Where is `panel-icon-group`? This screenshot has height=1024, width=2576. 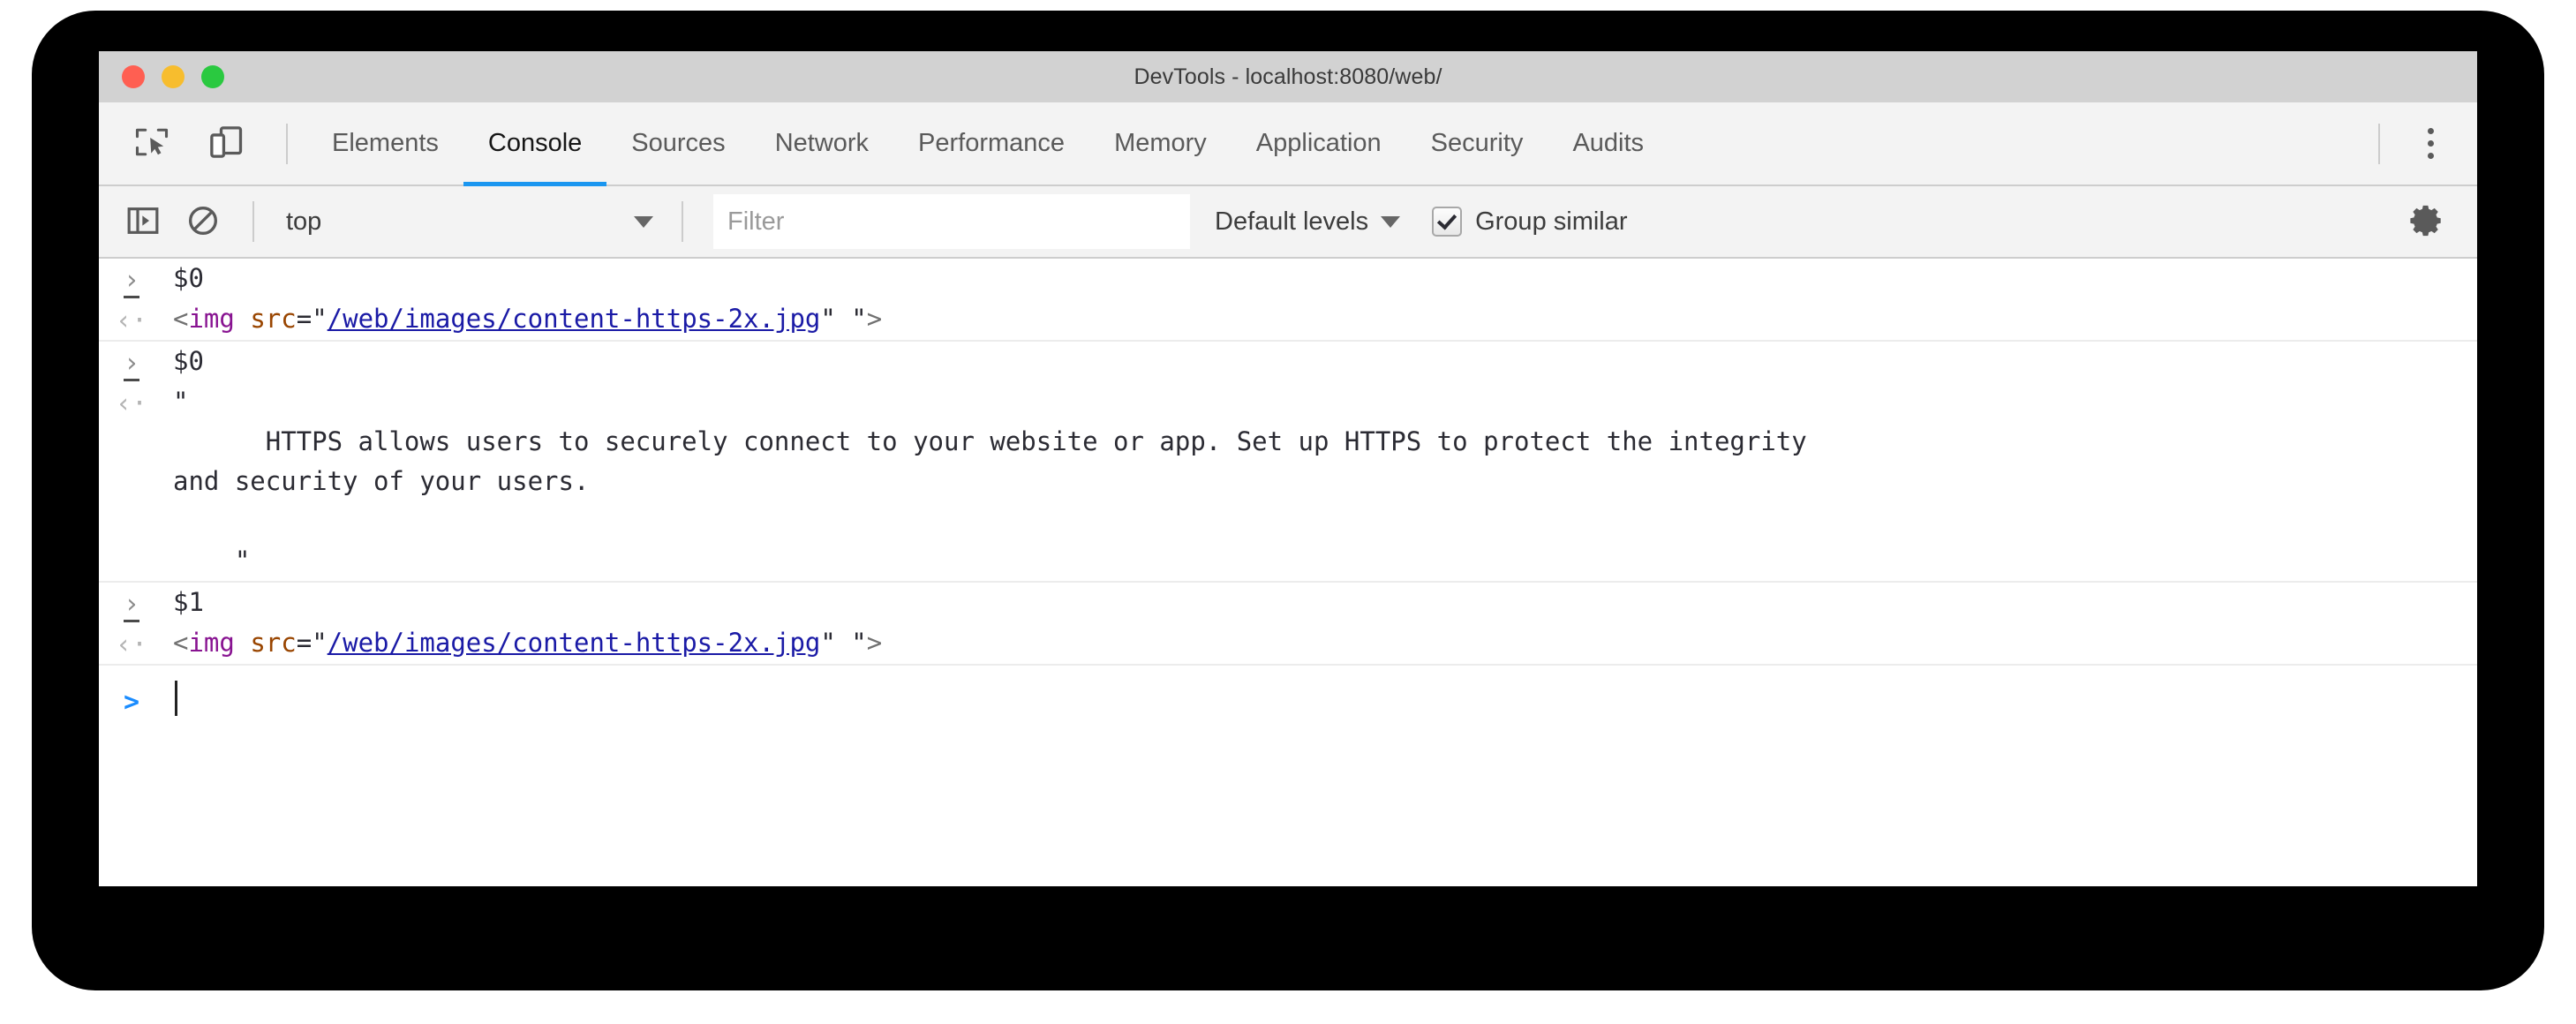
panel-icon-group is located at coordinates (203, 144).